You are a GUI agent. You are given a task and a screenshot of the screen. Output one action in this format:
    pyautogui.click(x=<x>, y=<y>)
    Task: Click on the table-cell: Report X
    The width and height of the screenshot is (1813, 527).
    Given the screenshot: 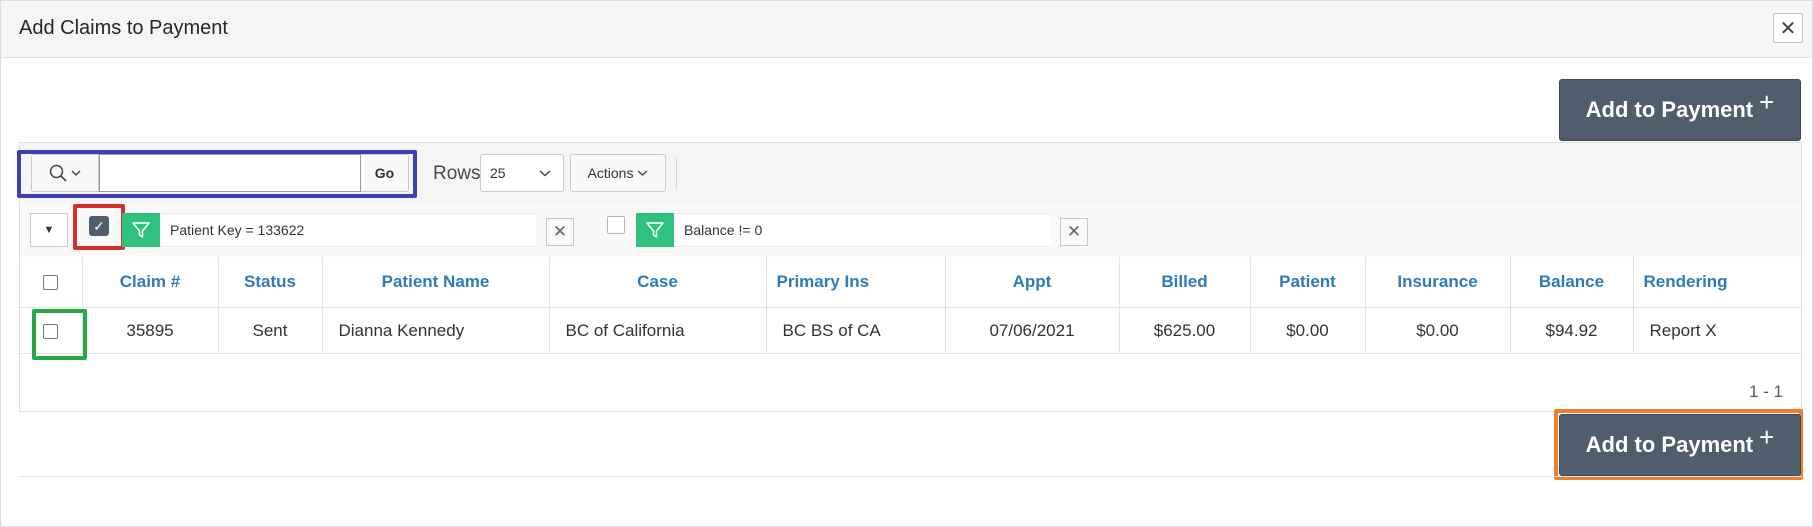 What is the action you would take?
    pyautogui.click(x=1717, y=330)
    